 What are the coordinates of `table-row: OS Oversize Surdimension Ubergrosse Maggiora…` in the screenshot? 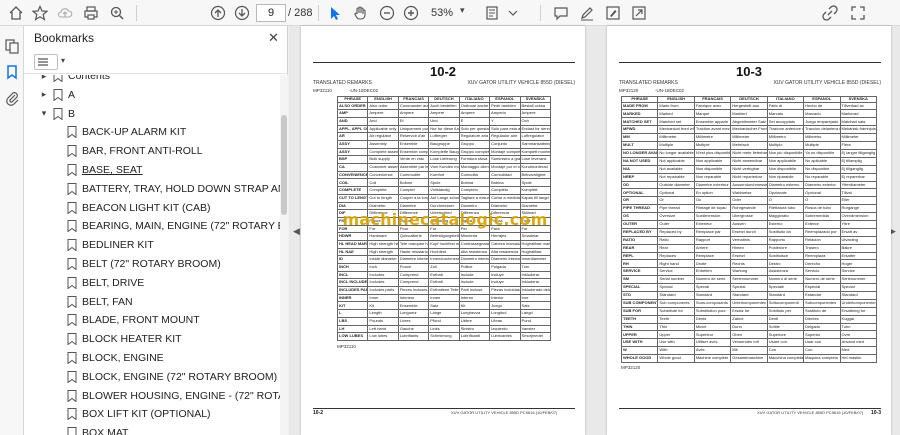 It's located at (749, 216).